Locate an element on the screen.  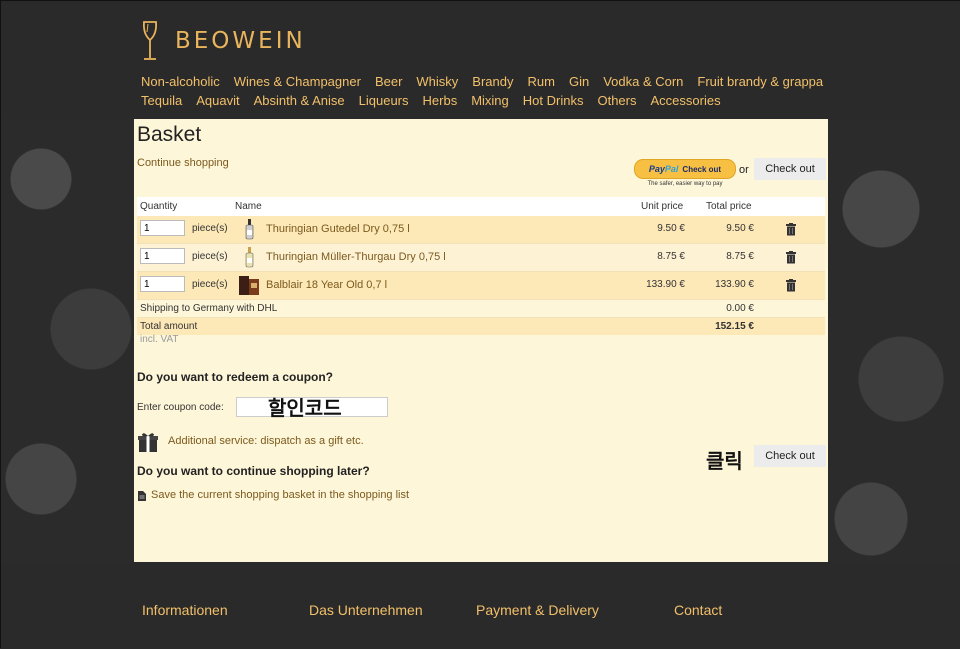
total-price: 8.75 € is located at coordinates (740, 256).